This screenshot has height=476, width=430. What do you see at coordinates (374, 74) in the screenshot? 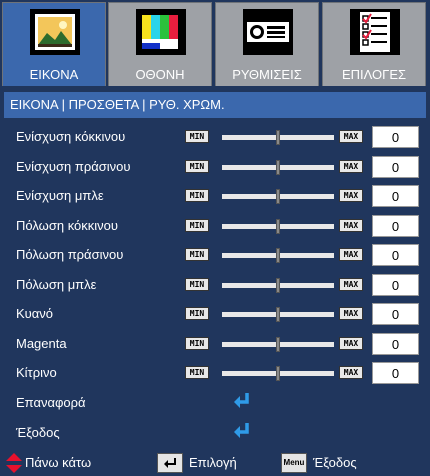
I see `tab-label: ΕΠΙΛΟΓΕΣ` at bounding box center [374, 74].